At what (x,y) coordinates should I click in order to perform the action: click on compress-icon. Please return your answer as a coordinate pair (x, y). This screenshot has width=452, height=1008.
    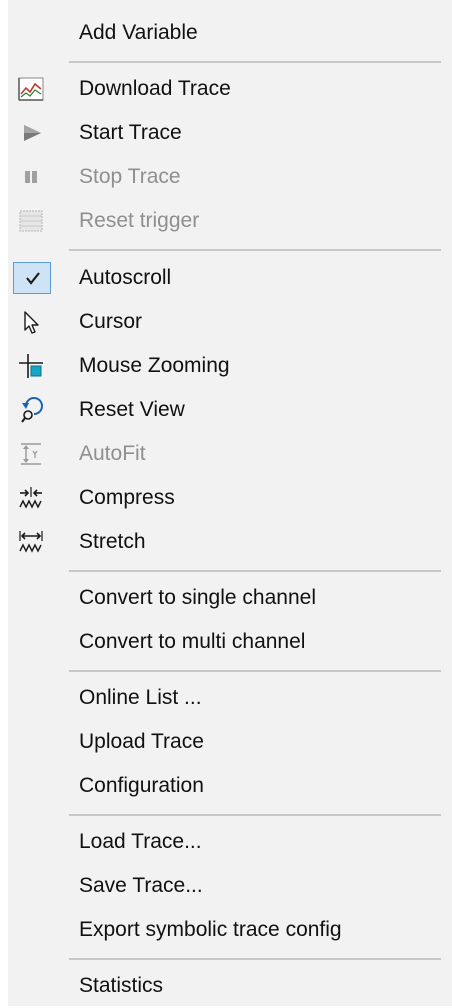
    Looking at the image, I should click on (30, 498).